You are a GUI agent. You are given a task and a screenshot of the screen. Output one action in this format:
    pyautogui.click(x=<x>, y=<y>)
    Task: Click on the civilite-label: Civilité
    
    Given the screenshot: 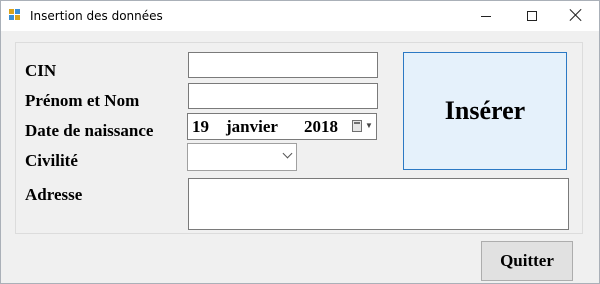 What is the action you would take?
    pyautogui.click(x=51, y=160)
    